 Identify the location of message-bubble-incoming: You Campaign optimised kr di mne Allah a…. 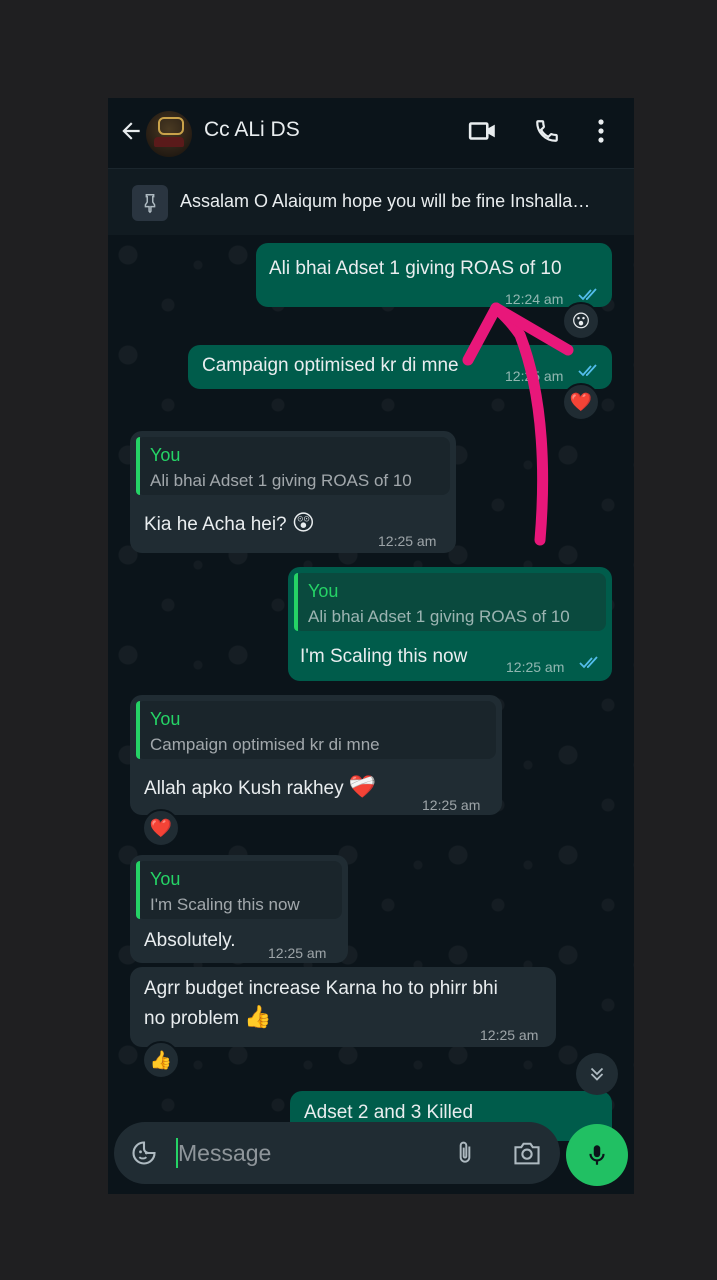
(316, 755).